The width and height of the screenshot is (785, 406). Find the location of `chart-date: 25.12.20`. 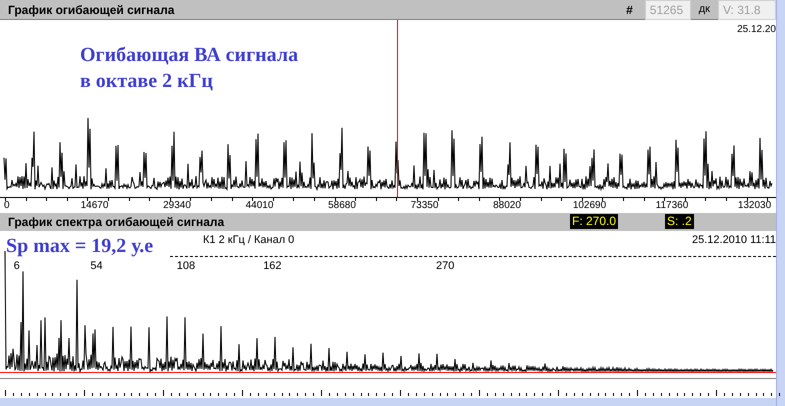

chart-date: 25.12.20 is located at coordinates (756, 30).